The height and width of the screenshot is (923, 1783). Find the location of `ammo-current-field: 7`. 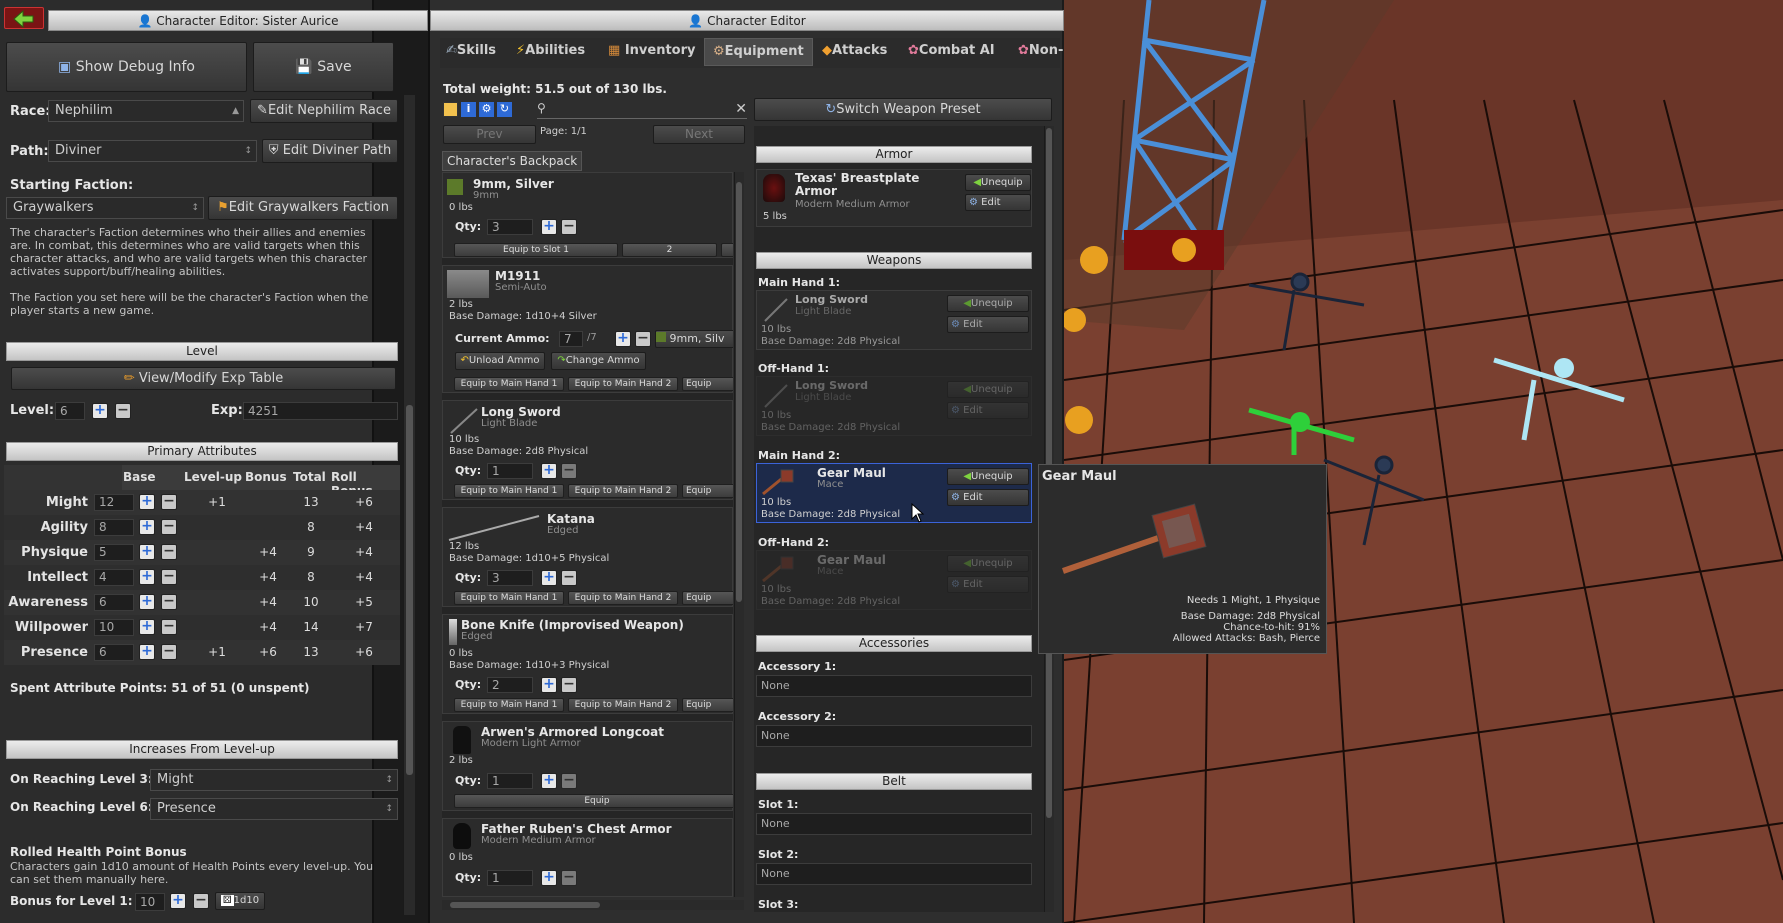

ammo-current-field: 7 is located at coordinates (571, 339).